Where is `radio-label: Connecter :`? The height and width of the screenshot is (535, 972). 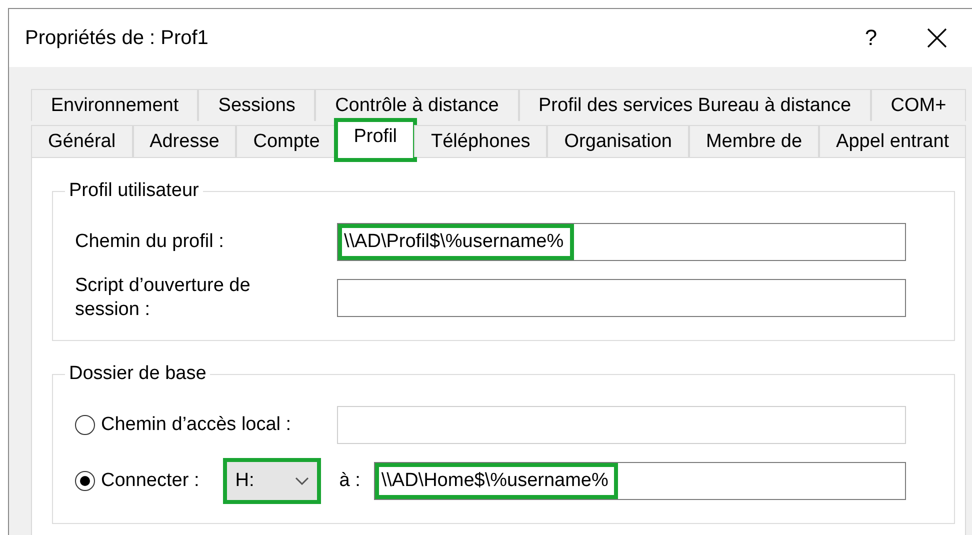
radio-label: Connecter : is located at coordinates (150, 481).